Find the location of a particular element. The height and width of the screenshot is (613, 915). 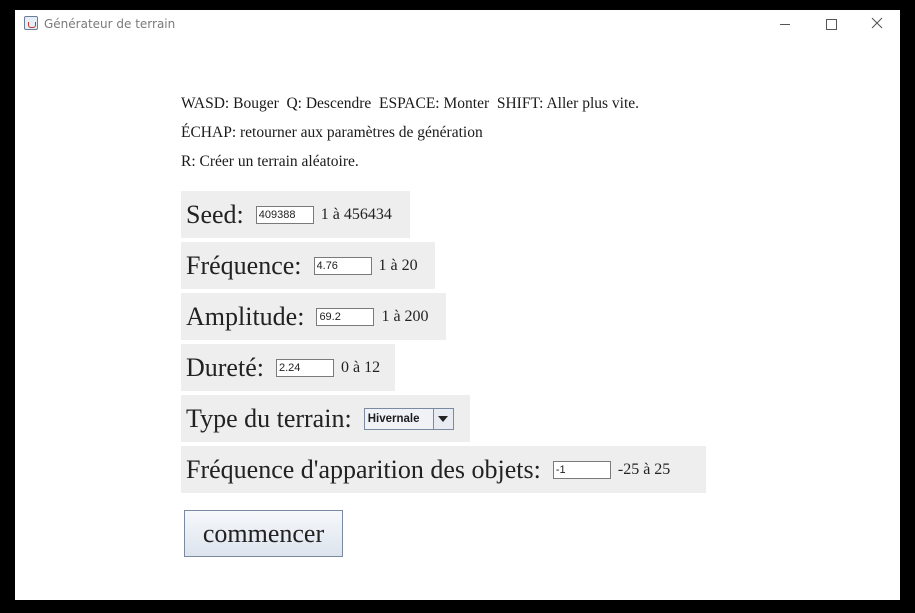

durete-row: Dureté: 0 à 12 is located at coordinates (288, 367).